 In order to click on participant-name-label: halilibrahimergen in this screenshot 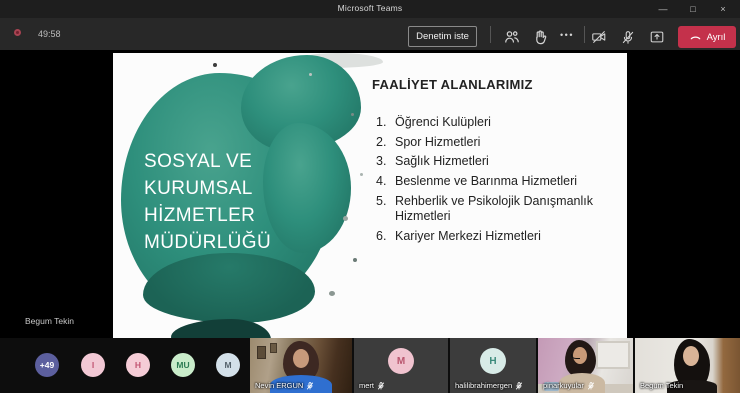, I will do `click(489, 385)`.